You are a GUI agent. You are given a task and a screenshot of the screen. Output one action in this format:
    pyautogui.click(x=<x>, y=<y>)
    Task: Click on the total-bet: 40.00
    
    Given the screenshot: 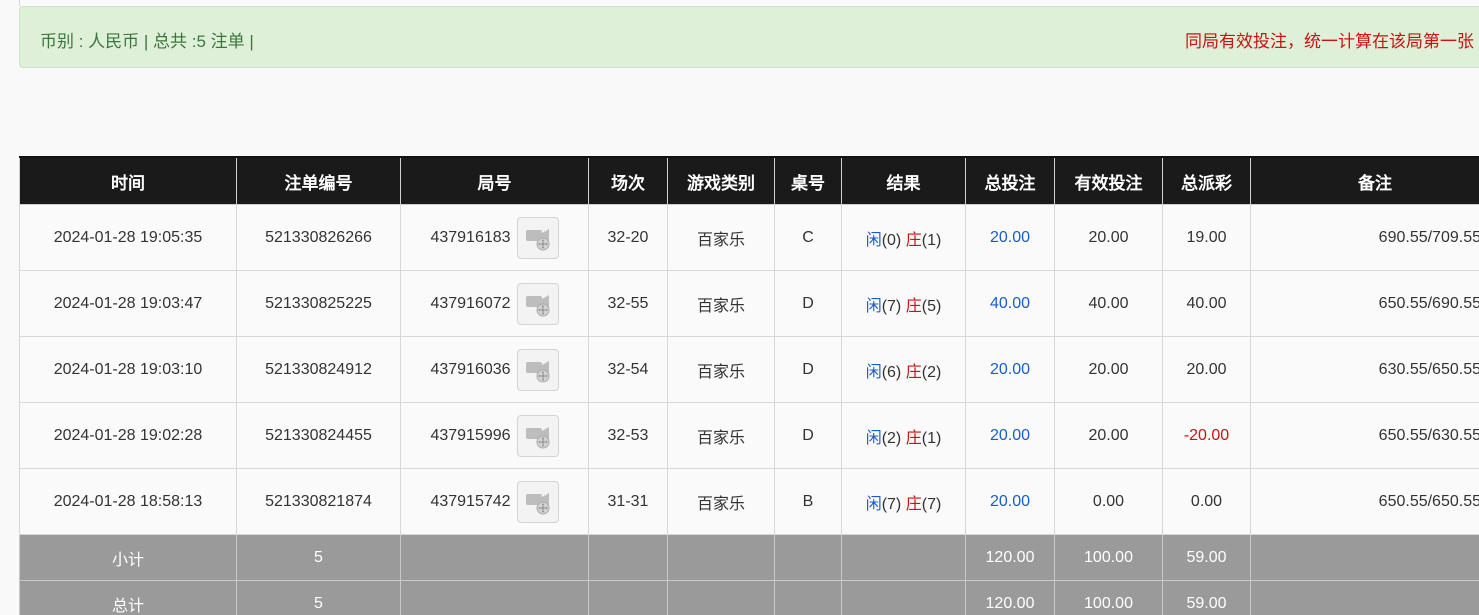 What is the action you would take?
    pyautogui.click(x=1010, y=303)
    